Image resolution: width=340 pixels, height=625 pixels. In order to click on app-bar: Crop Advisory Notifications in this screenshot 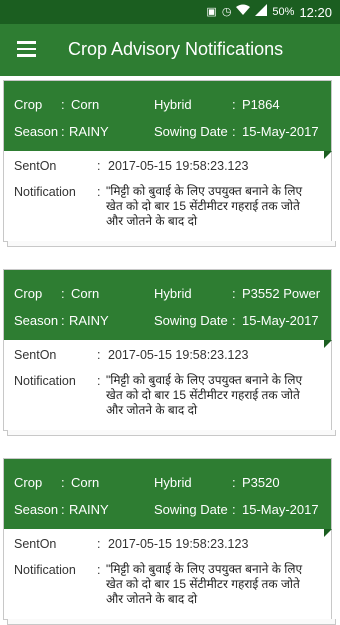, I will do `click(170, 50)`.